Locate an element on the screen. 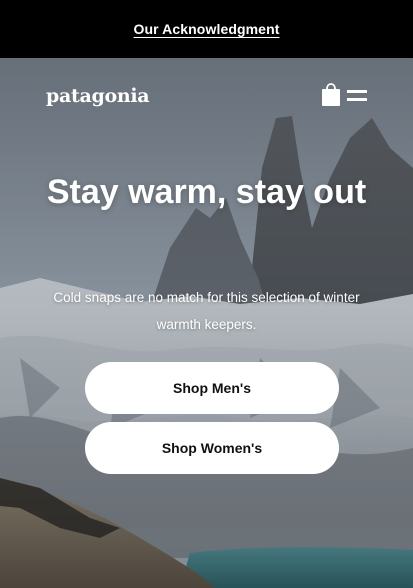 The image size is (413, 588). site-header: patagonia is located at coordinates (206, 98).